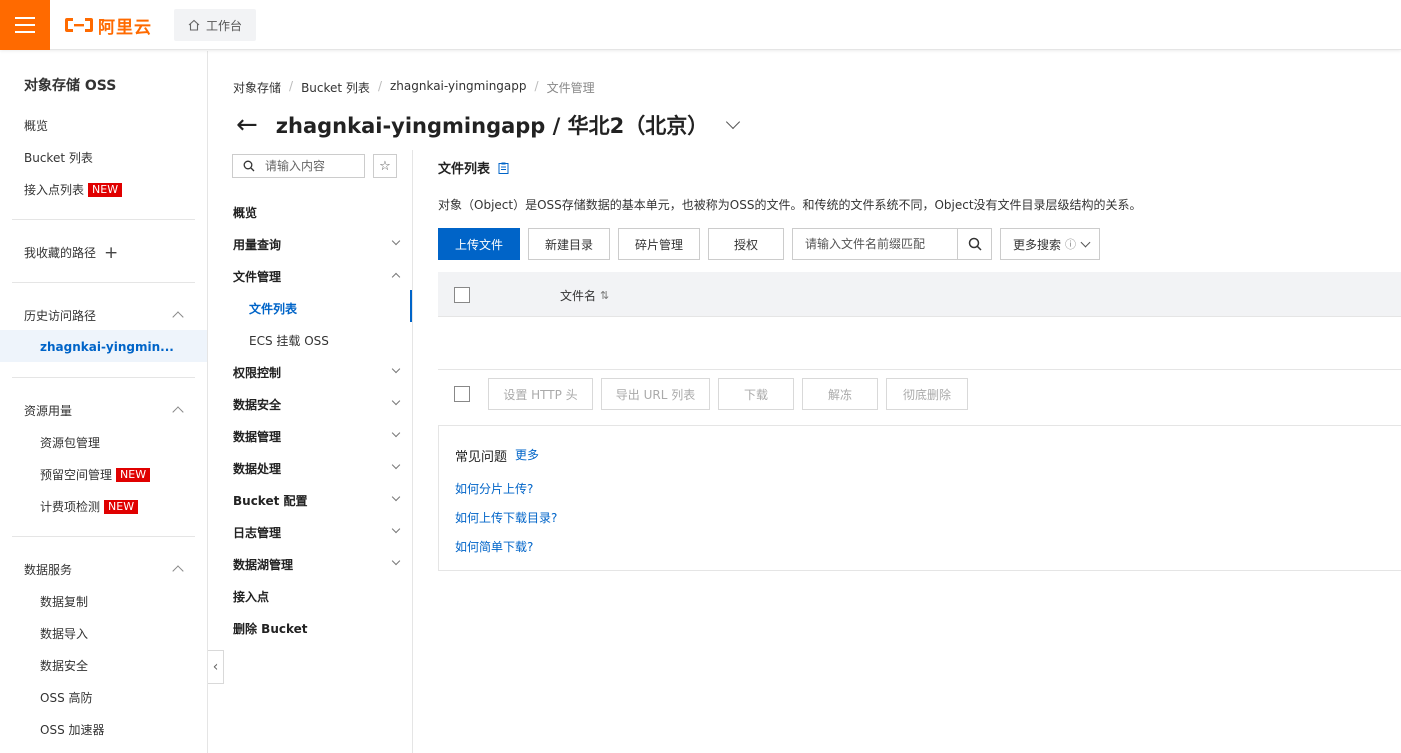  What do you see at coordinates (659, 244) in the screenshot?
I see `fragment-management-button: 碎片管理` at bounding box center [659, 244].